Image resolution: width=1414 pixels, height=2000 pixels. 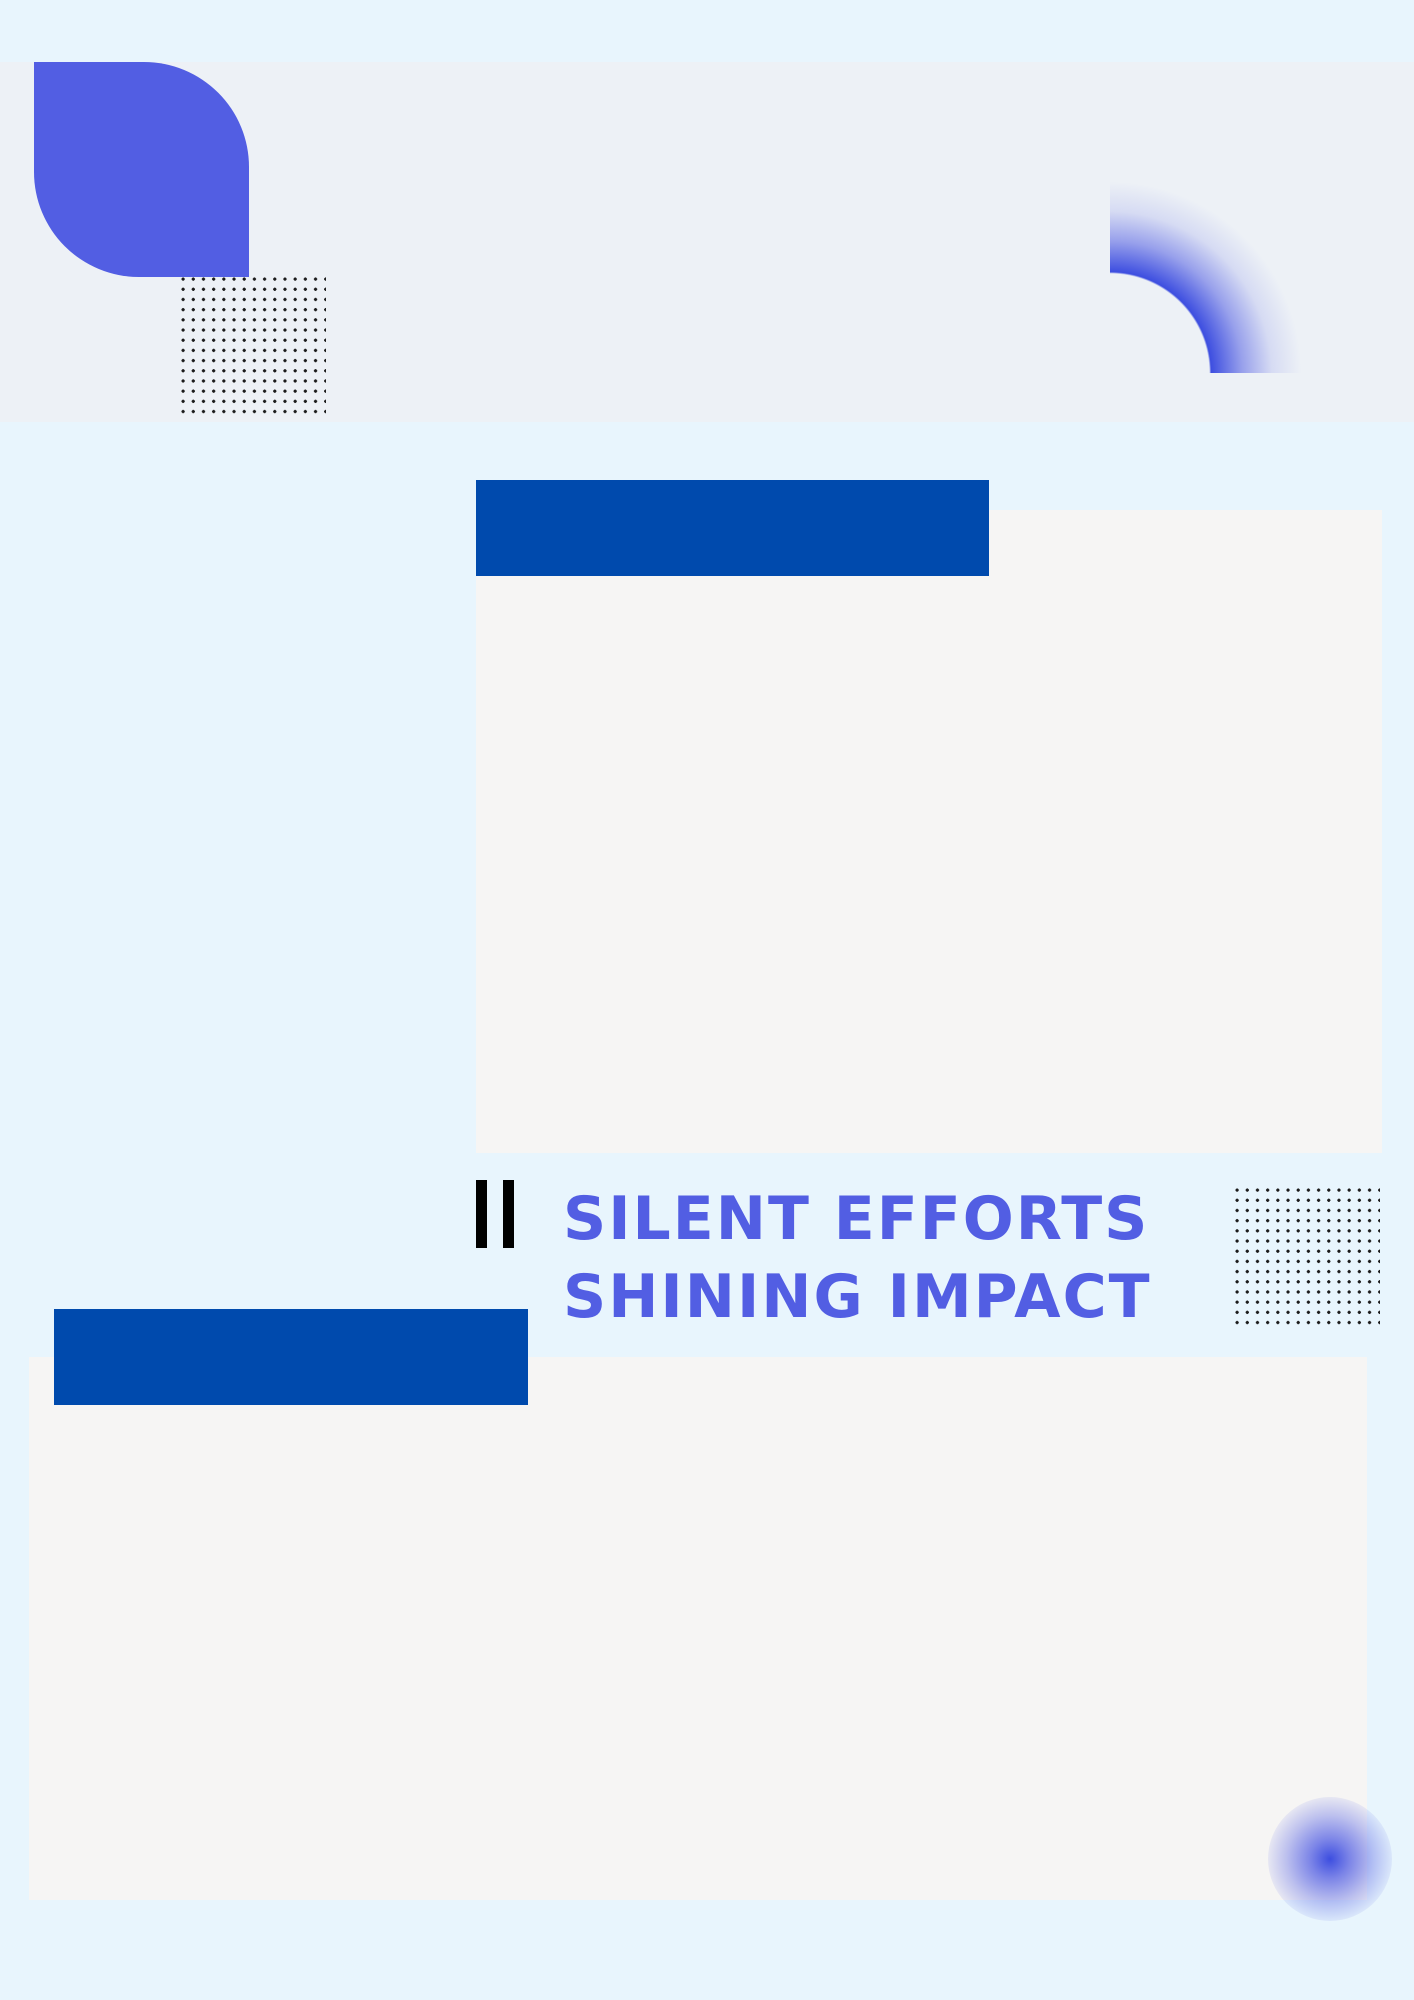 What do you see at coordinates (1306, 1258) in the screenshot?
I see `dot-grid-decoration-middle` at bounding box center [1306, 1258].